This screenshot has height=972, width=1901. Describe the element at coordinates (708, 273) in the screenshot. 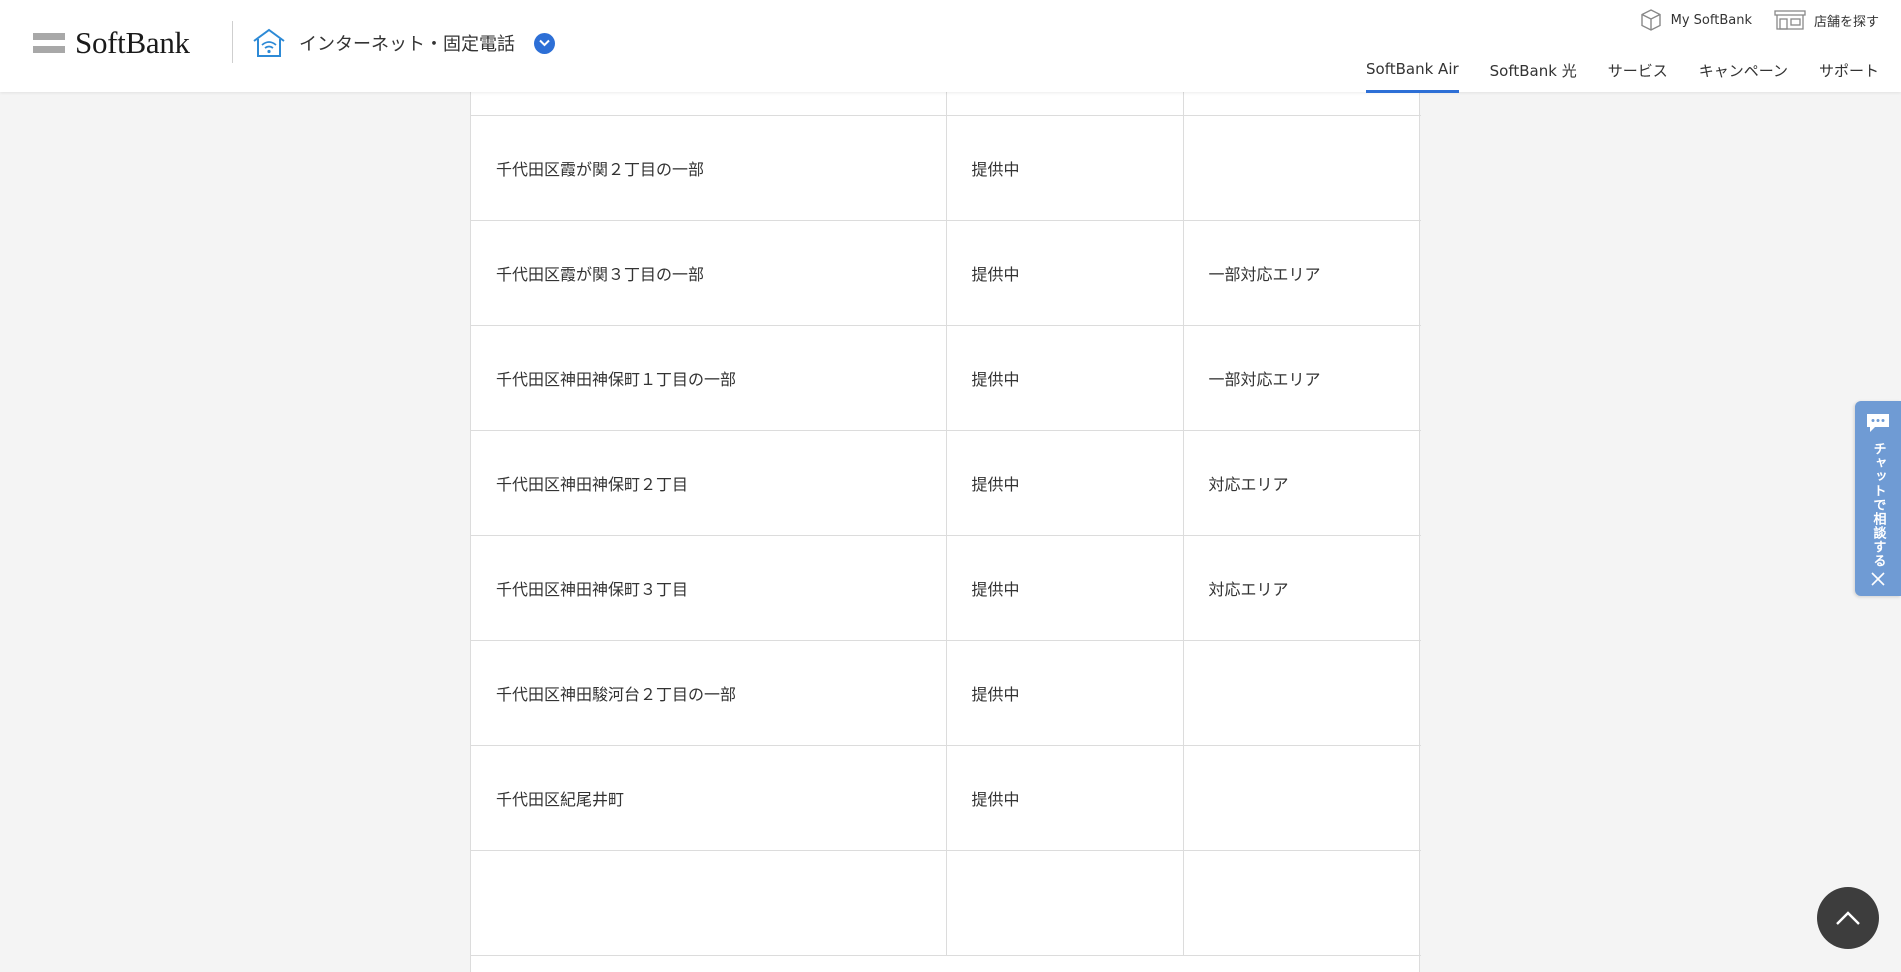

I see `area-cell: 千代田区霞が関３丁目の一部` at that location.